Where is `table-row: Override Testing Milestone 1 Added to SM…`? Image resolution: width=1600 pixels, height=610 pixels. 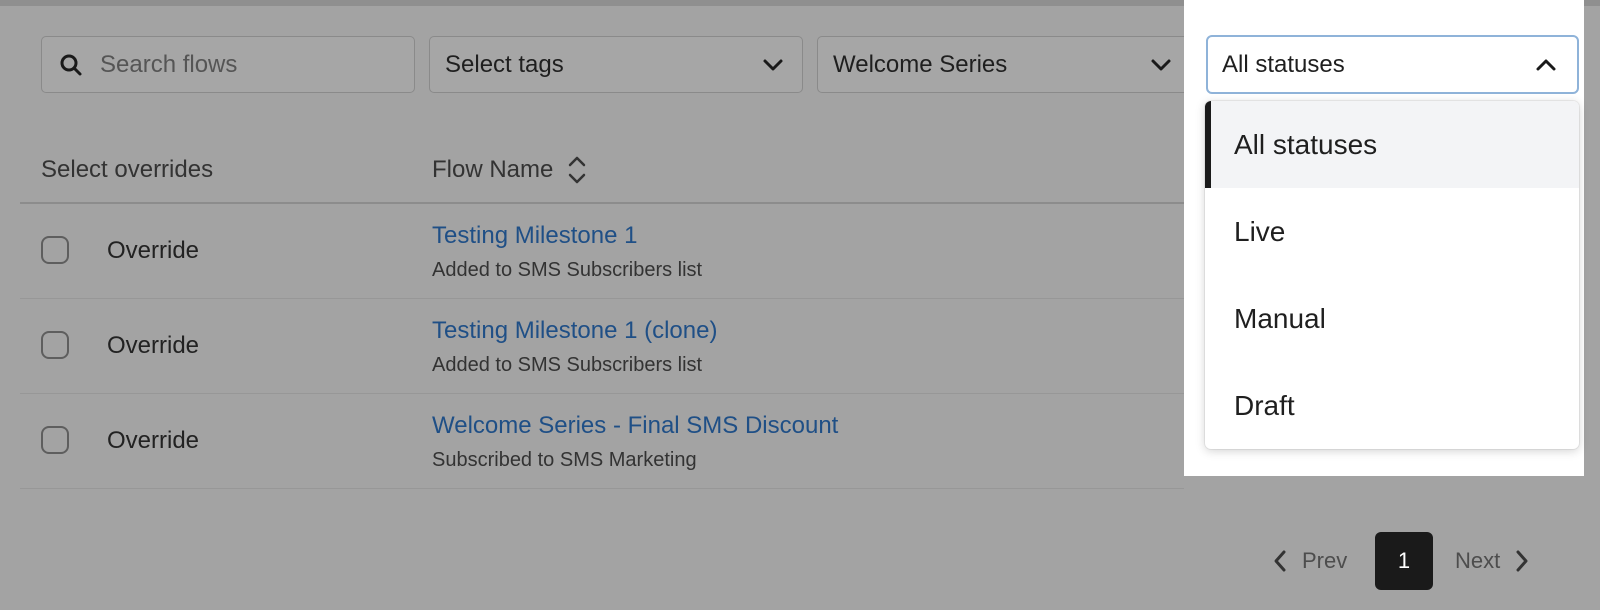 table-row: Override Testing Milestone 1 Added to SM… is located at coordinates (602, 251).